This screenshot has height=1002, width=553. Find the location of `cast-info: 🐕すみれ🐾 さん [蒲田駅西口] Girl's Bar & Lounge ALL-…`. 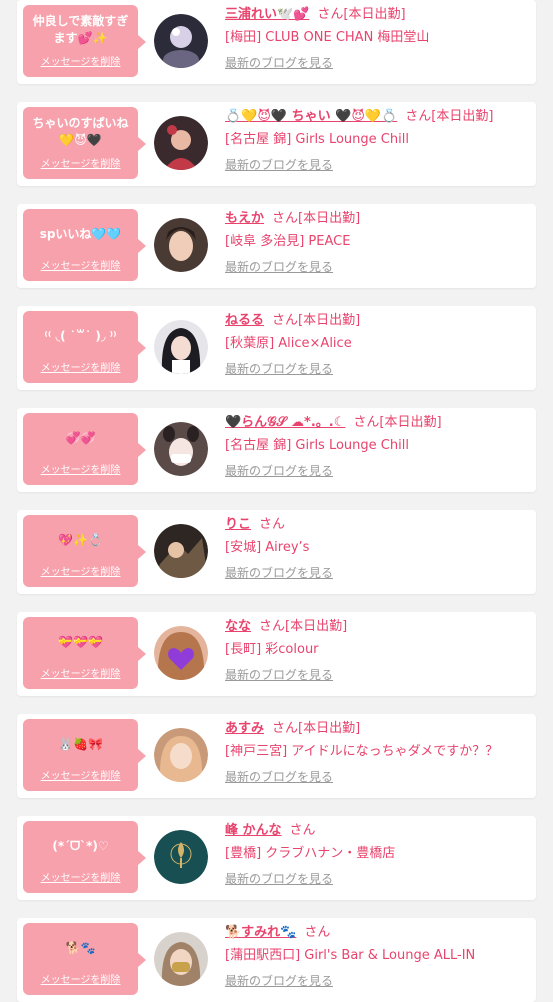

cast-info: 🐕すみれ🐾 さん [蒲田駅西口] Girl's Bar & Lounge ALL-… is located at coordinates (377, 956).